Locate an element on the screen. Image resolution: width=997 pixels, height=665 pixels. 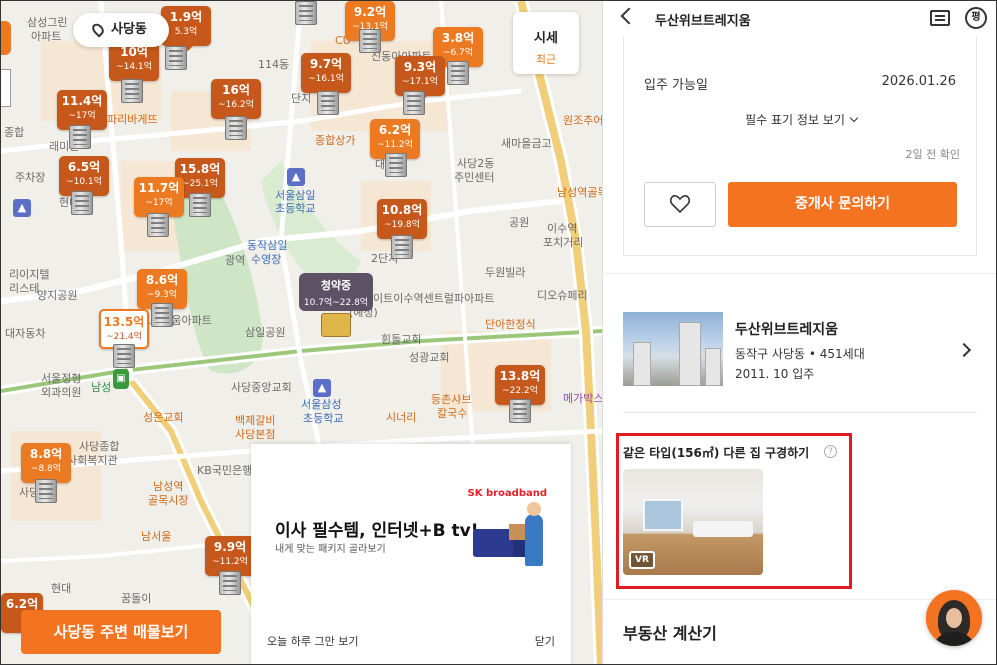
map-label: 등촌샤브 is located at coordinates (451, 399).